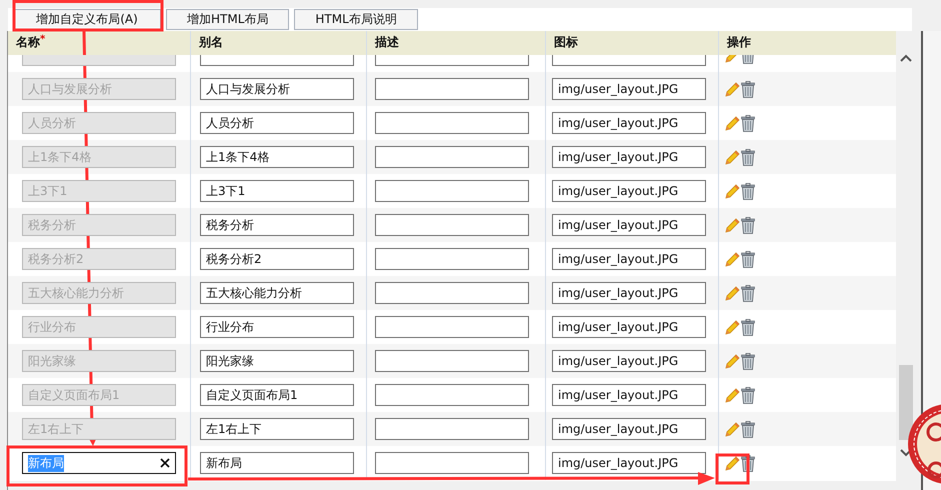 The width and height of the screenshot is (941, 490). I want to click on alias-field: 税务分析, so click(277, 225).